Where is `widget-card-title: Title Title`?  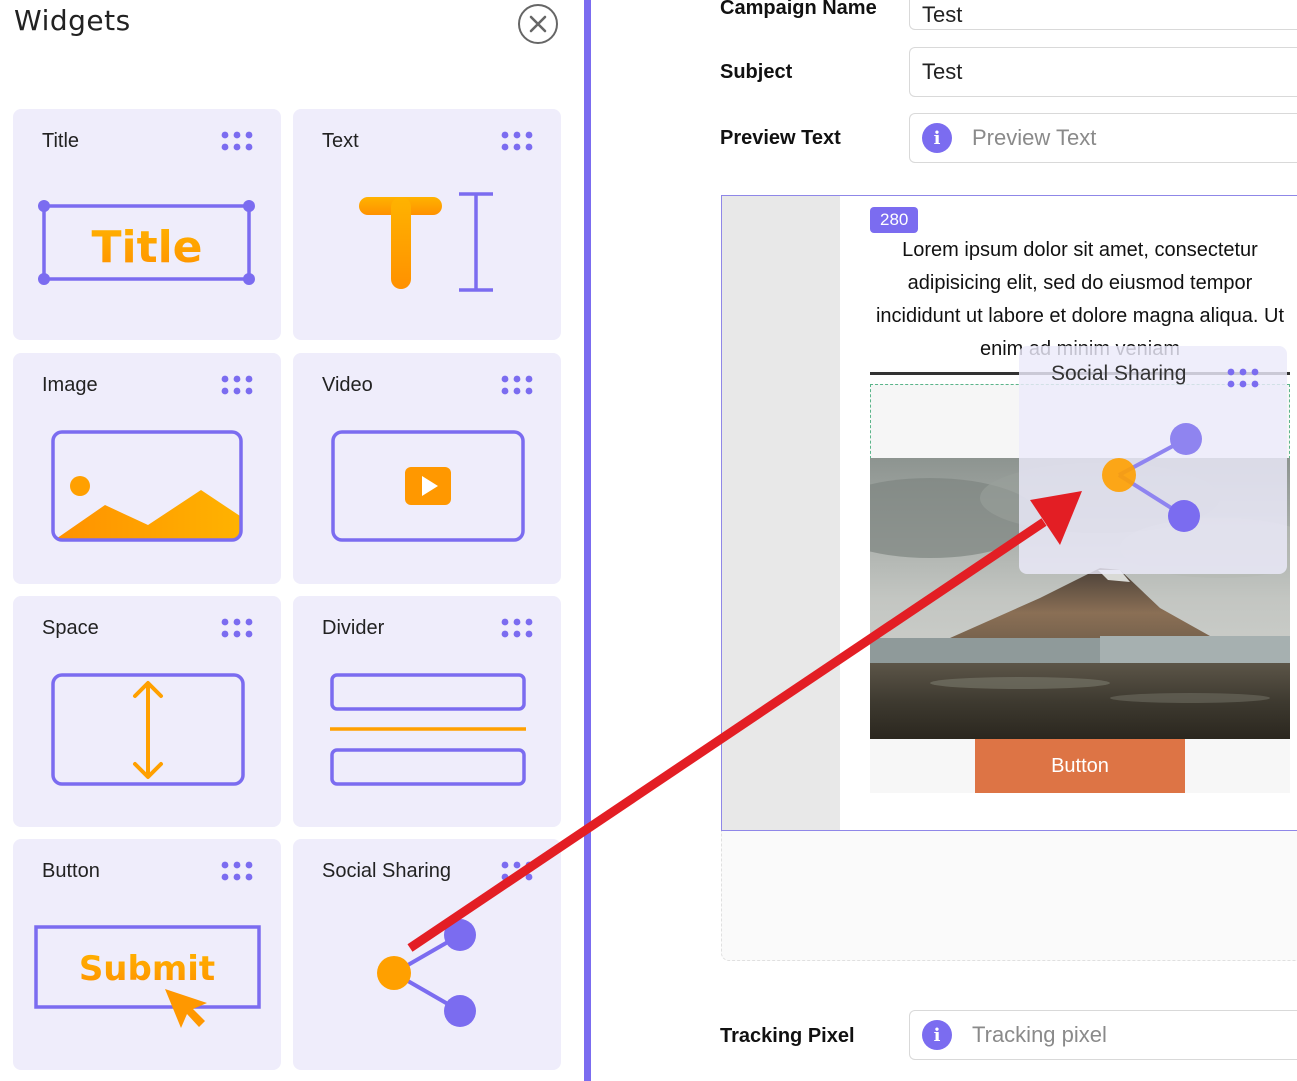 widget-card-title: Title Title is located at coordinates (147, 224).